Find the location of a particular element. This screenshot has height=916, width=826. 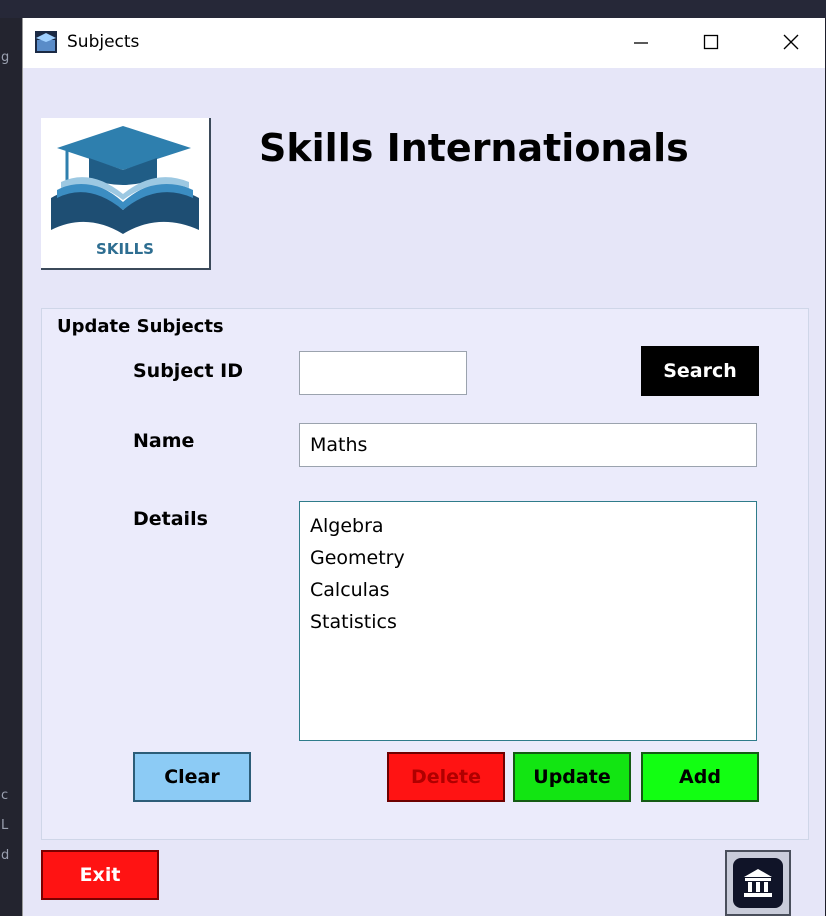

details-line: Algebra is located at coordinates (347, 526).